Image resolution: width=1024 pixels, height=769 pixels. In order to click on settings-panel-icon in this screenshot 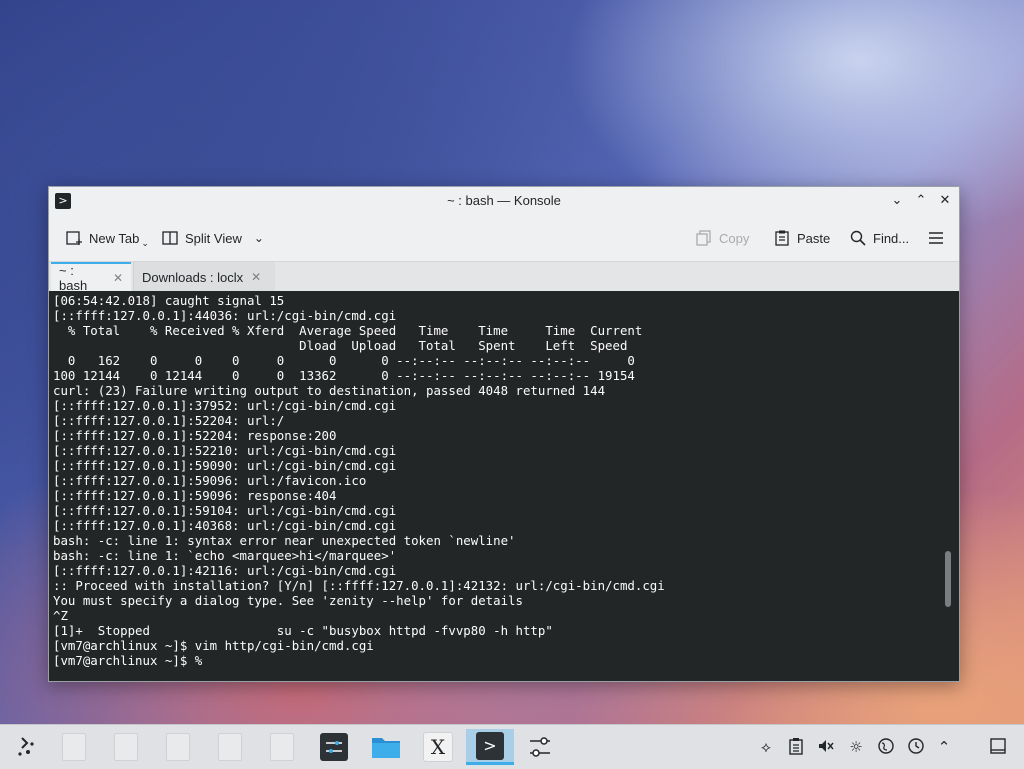, I will do `click(334, 747)`.